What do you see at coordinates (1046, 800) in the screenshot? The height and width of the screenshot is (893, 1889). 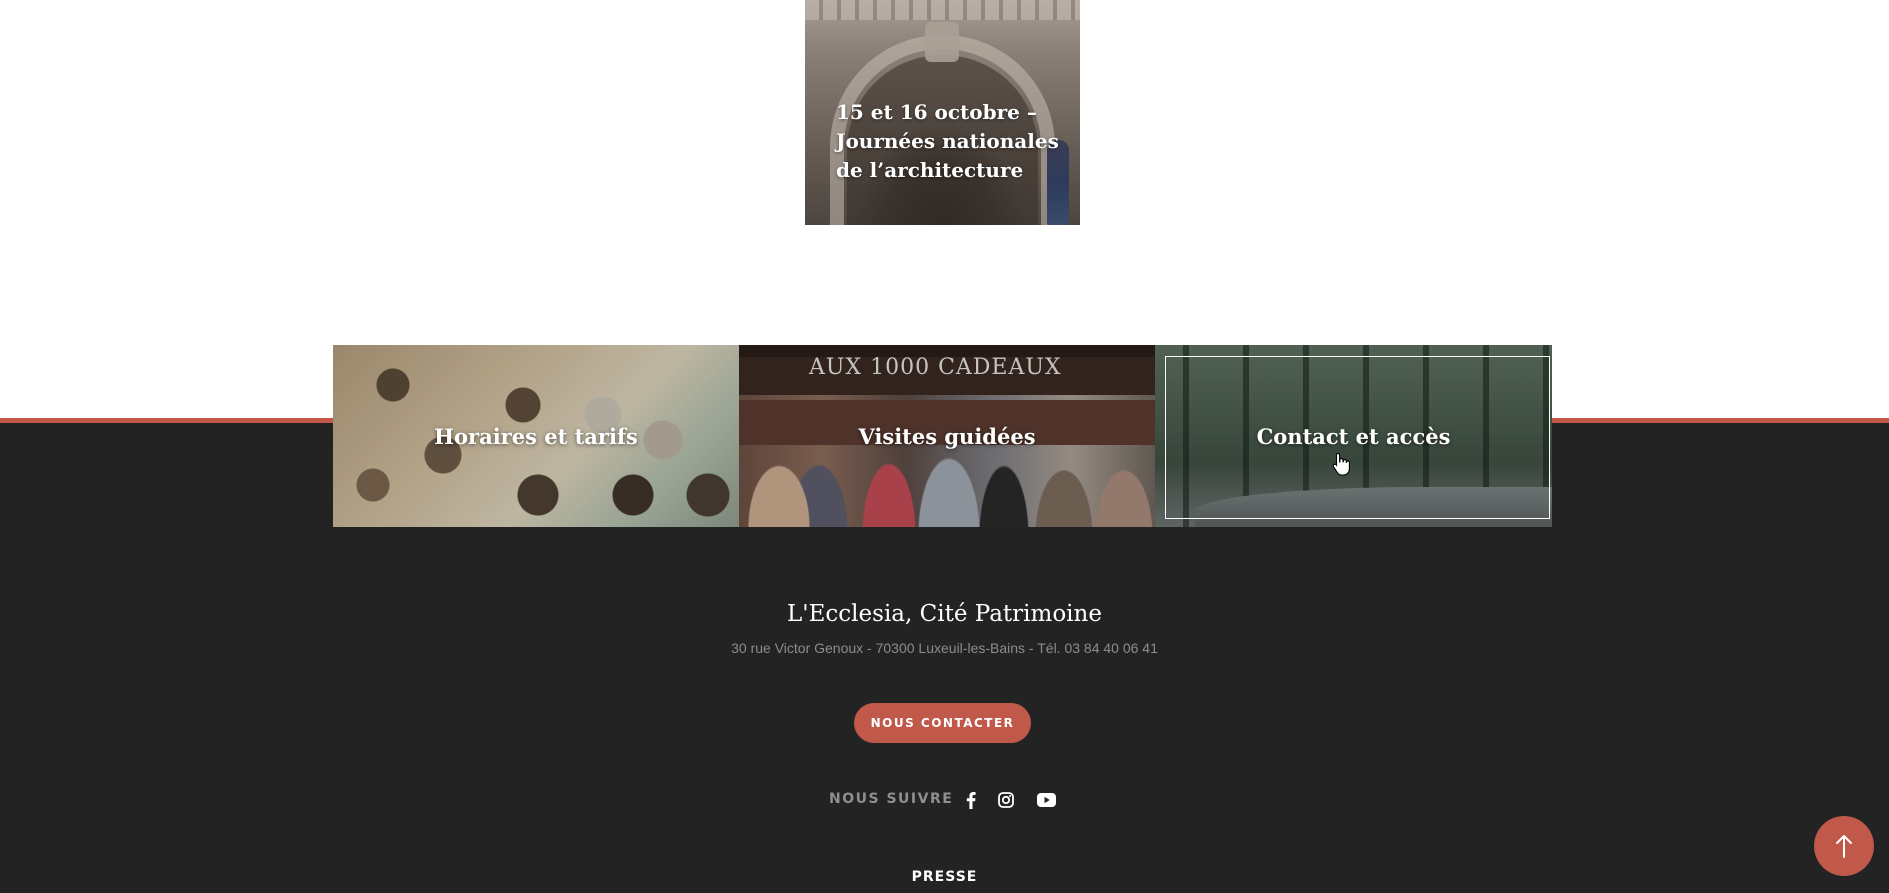 I see `youtube-icon` at bounding box center [1046, 800].